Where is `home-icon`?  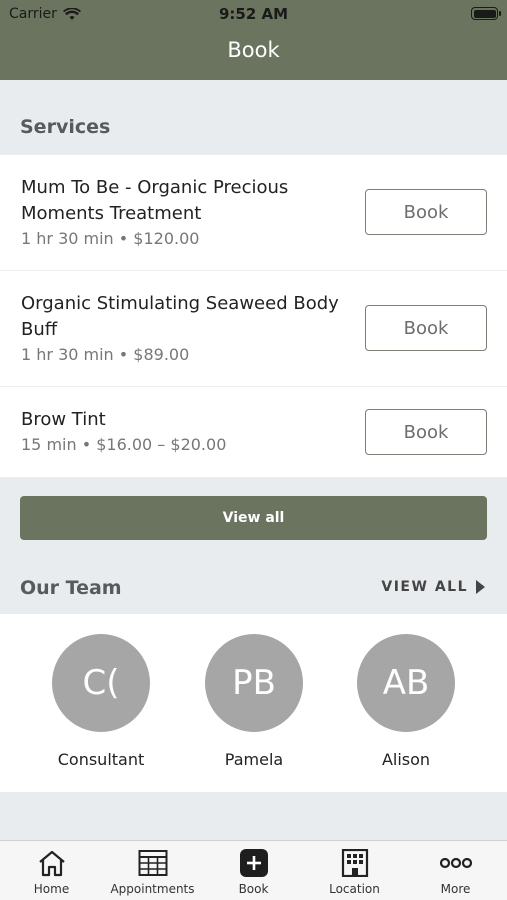
home-icon is located at coordinates (51, 863).